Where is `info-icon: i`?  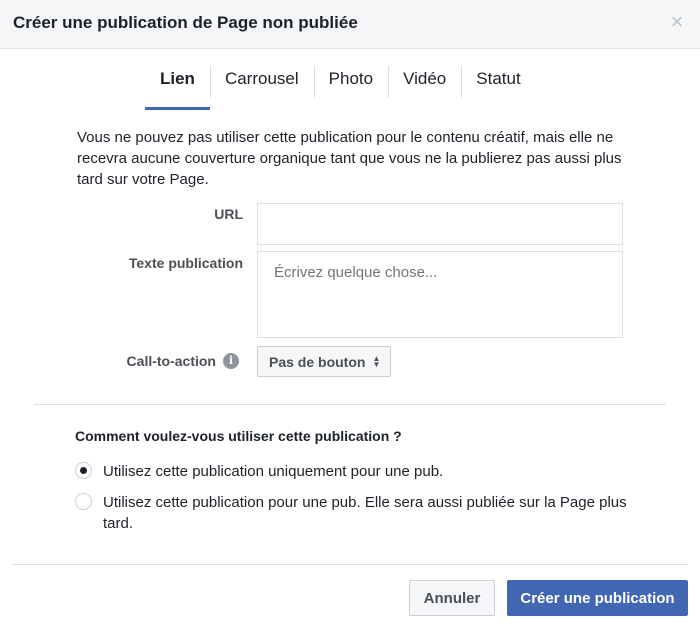
info-icon: i is located at coordinates (231, 361).